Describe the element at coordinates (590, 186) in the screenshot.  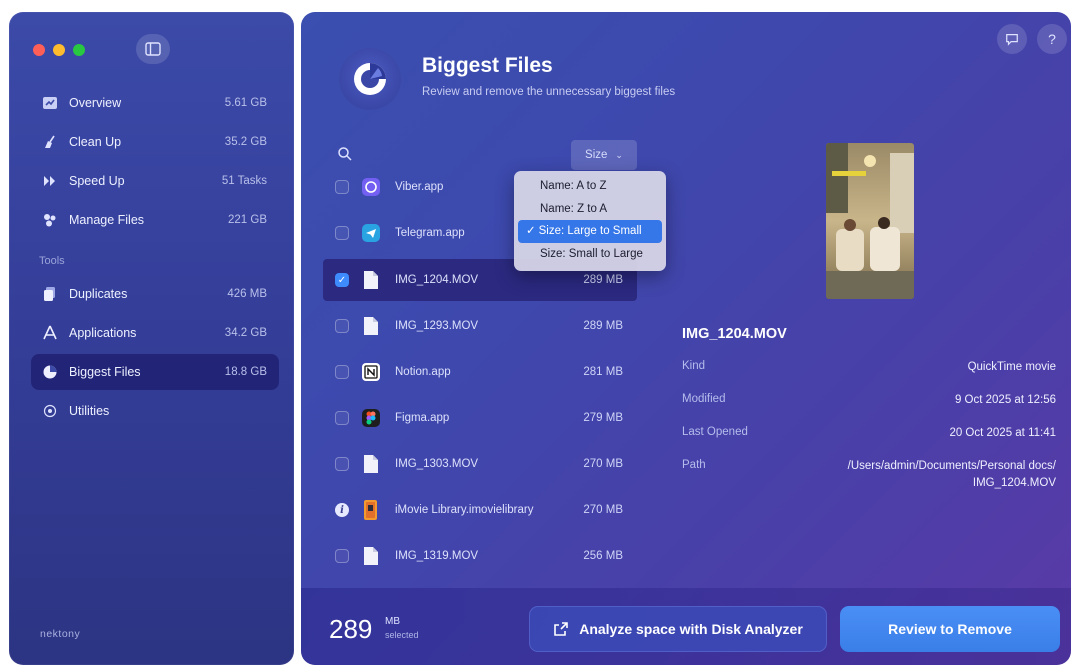
I see `sort-option-name-a-z: Name: A to Z` at that location.